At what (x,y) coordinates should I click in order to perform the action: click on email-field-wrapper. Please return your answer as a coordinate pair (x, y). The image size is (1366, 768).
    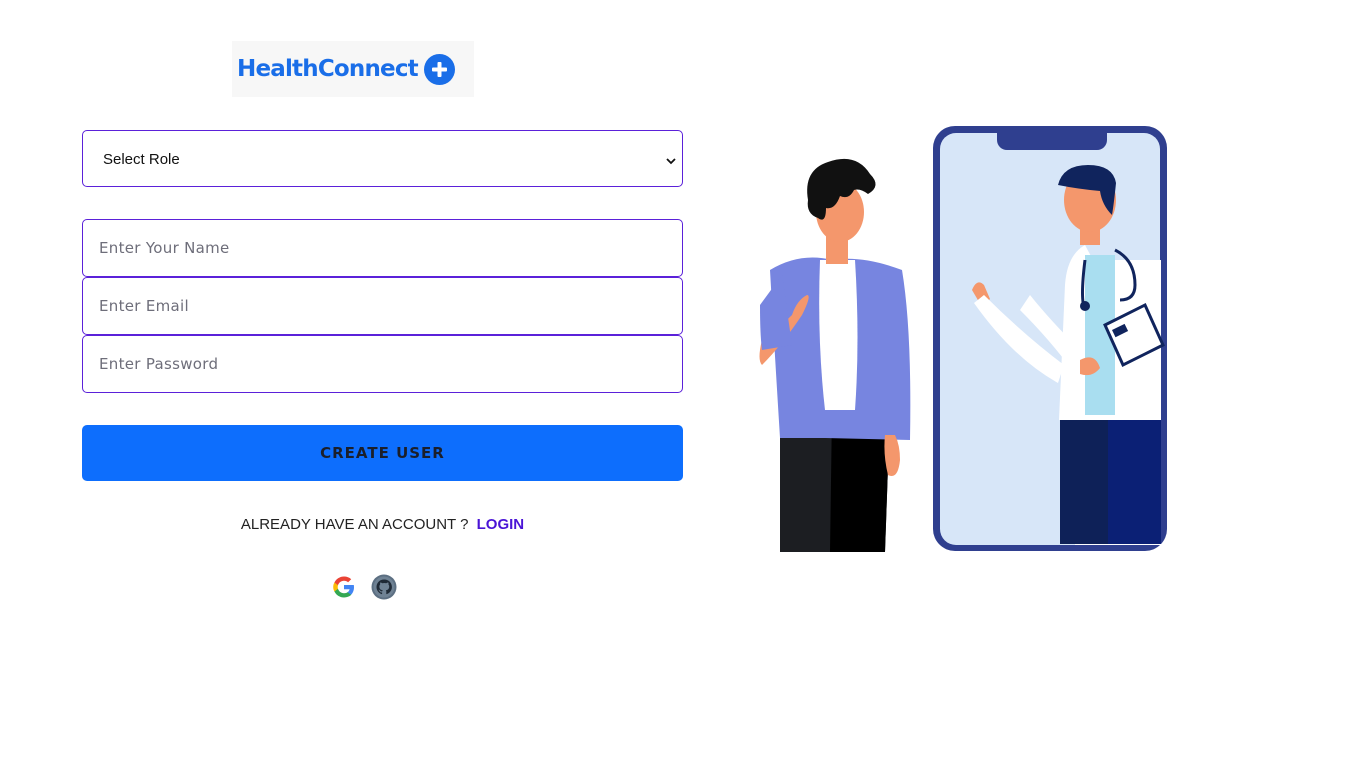
    Looking at the image, I should click on (382, 306).